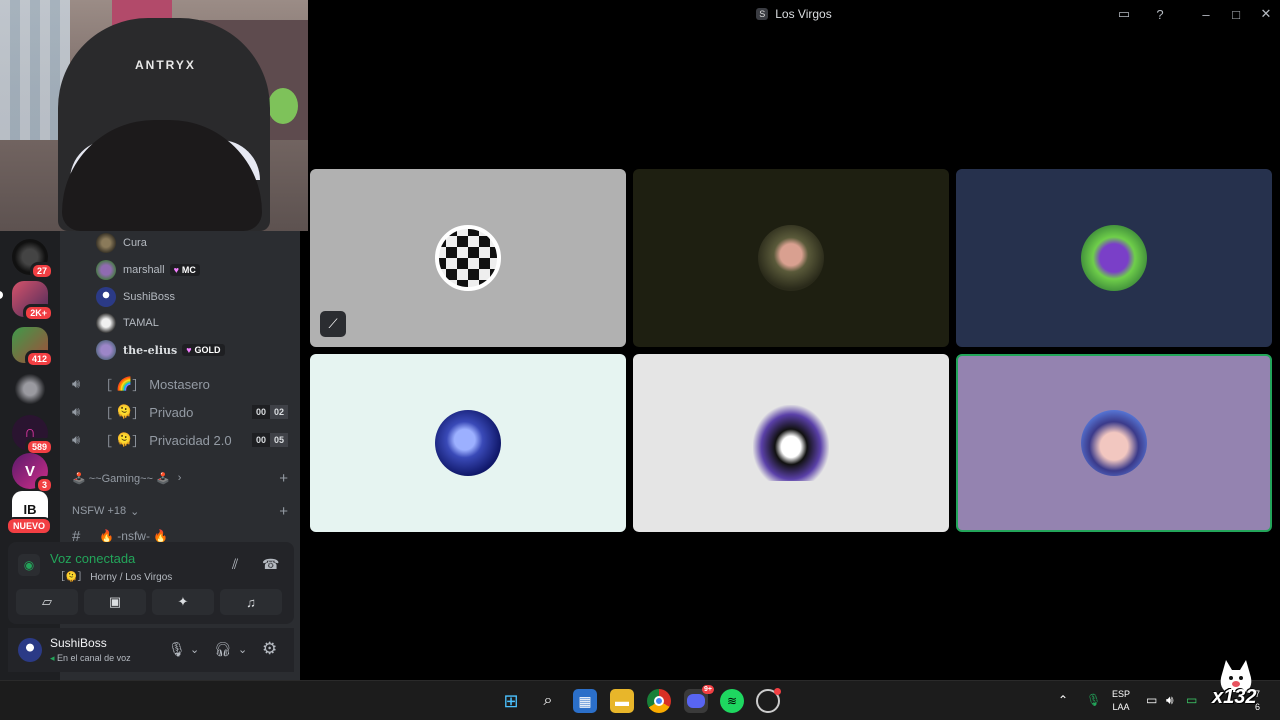 Image resolution: width=1280 pixels, height=720 pixels. Describe the element at coordinates (699, 699) in the screenshot. I see `discord-taskbar-icon: 9+` at that location.